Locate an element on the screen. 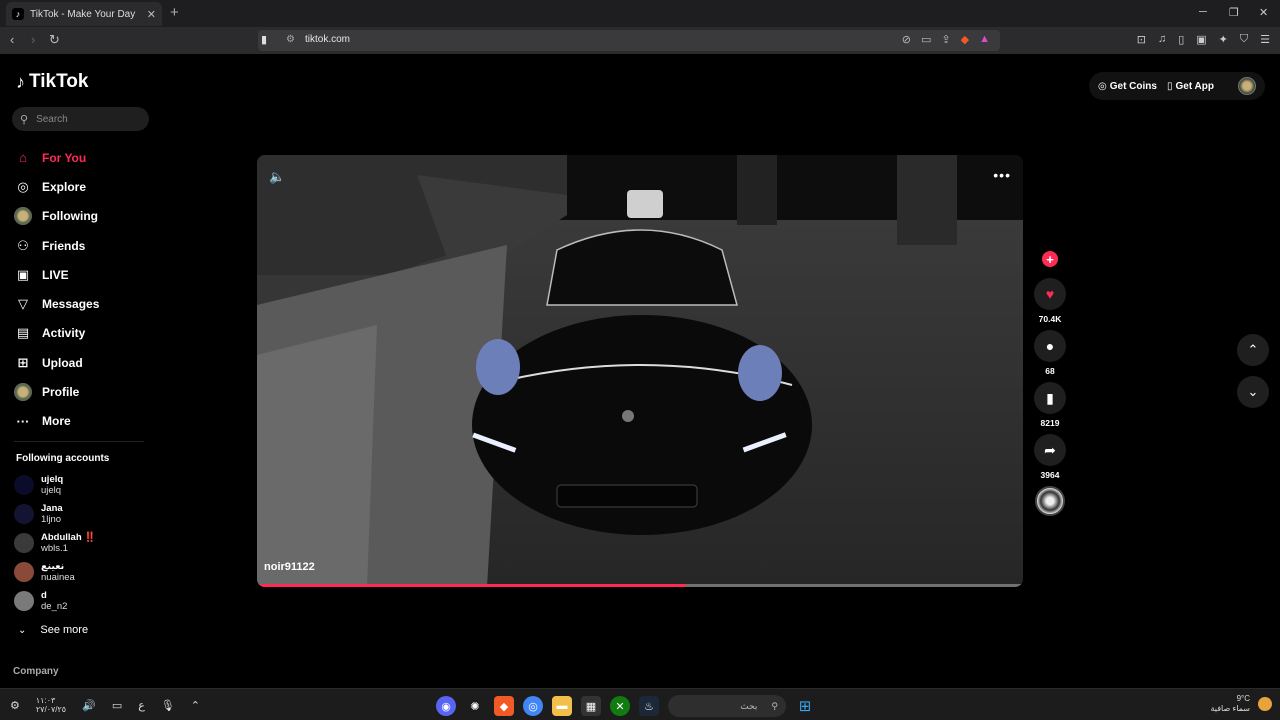 The width and height of the screenshot is (1280, 720). share-button: ➦ is located at coordinates (1050, 450).